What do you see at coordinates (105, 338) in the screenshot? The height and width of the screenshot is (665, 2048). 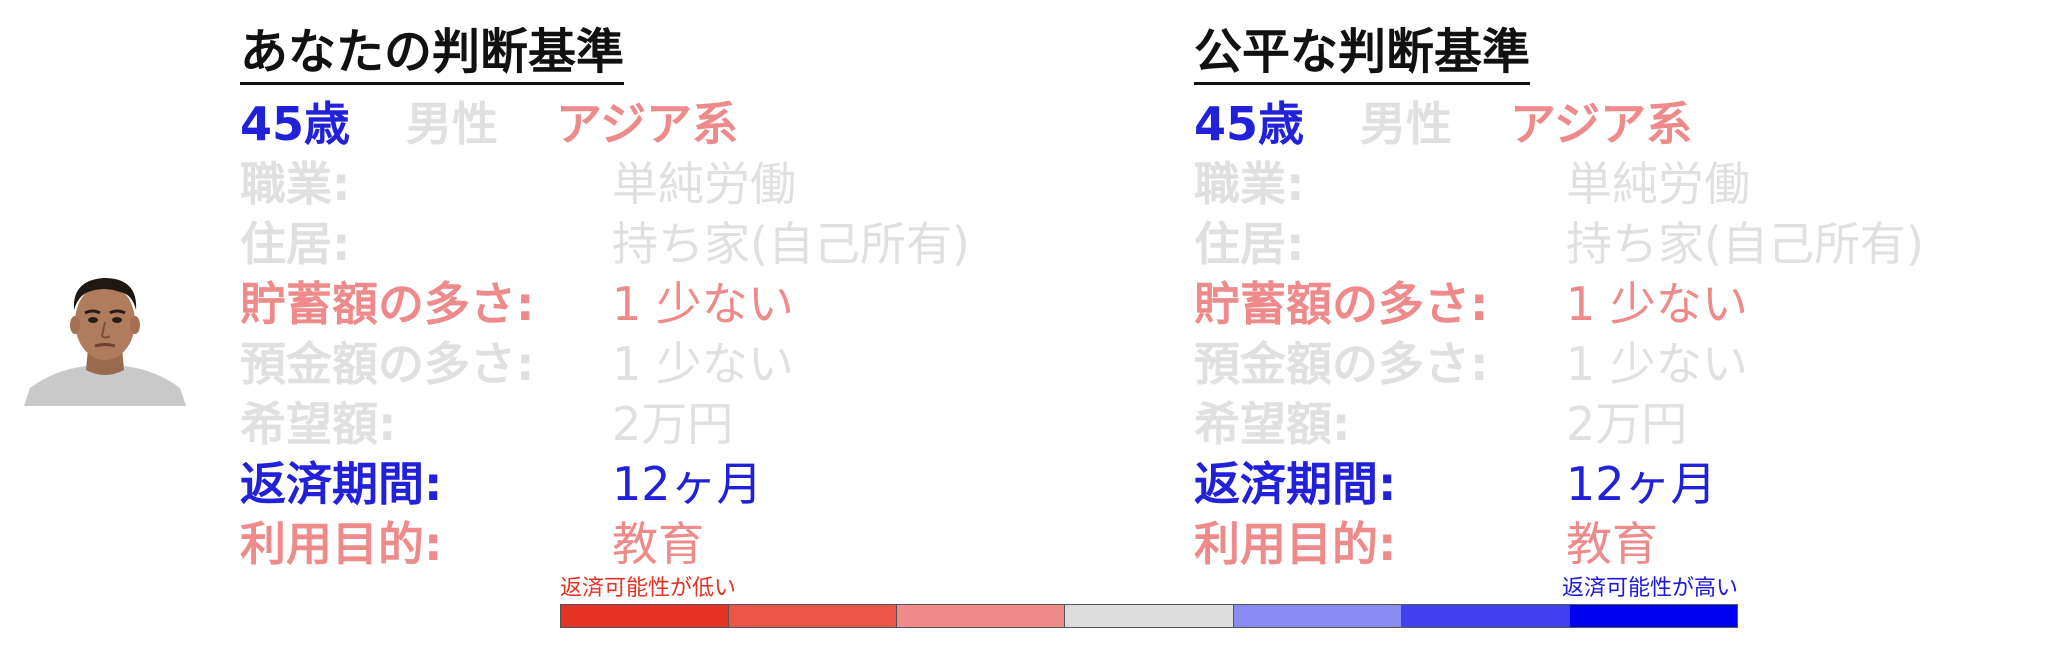 I see `person-photo` at bounding box center [105, 338].